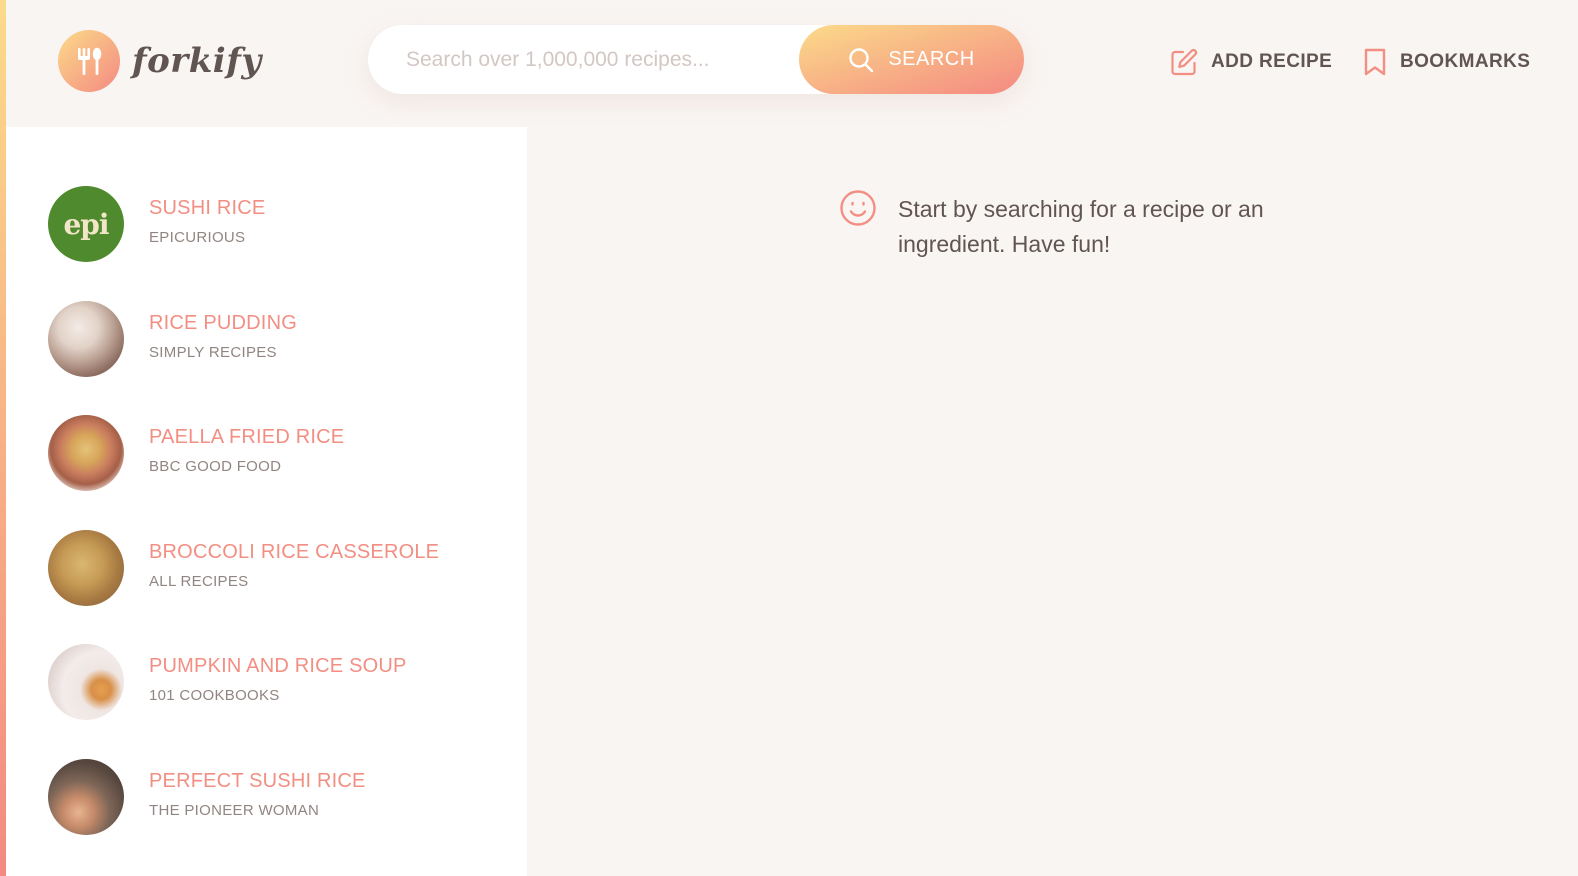 Image resolution: width=1578 pixels, height=876 pixels. Describe the element at coordinates (601, 59) in the screenshot. I see `search-input` at that location.